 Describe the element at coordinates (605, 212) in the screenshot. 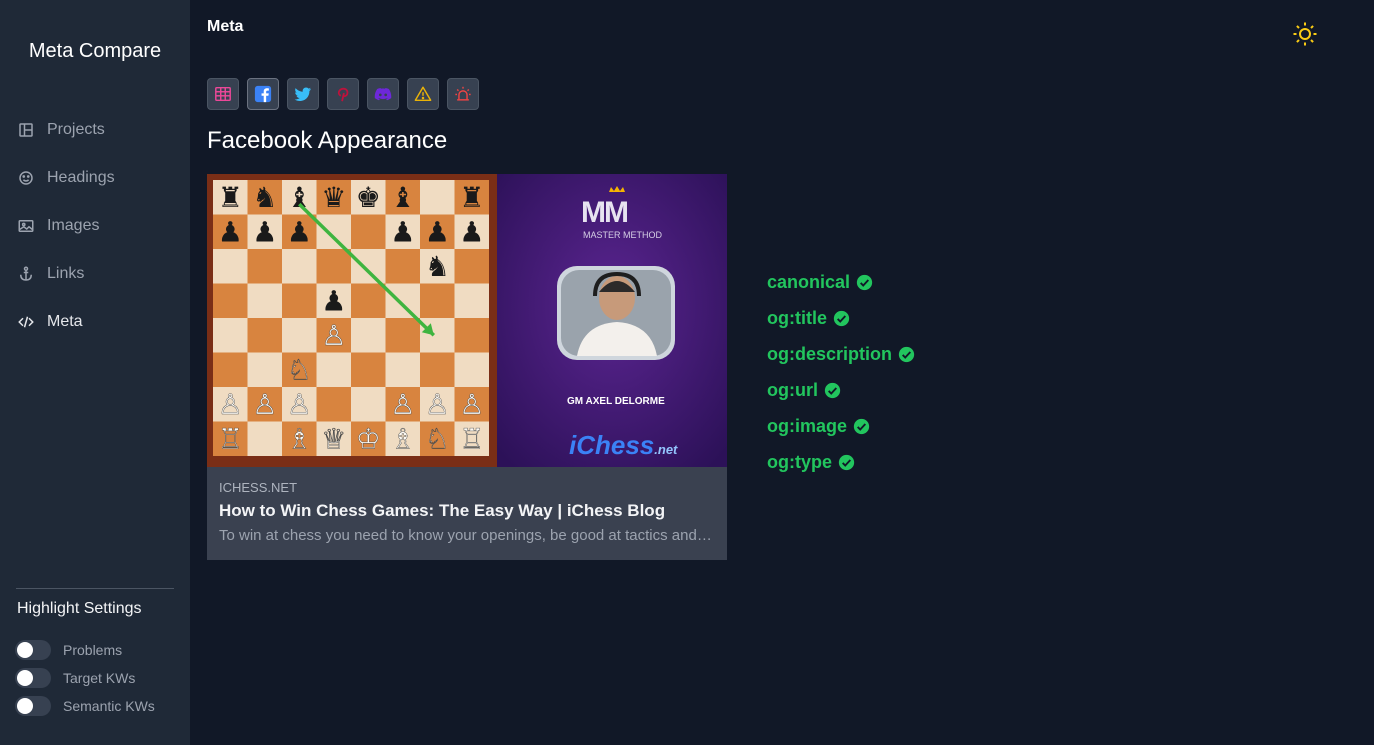

I see `promo-logo: MM` at that location.